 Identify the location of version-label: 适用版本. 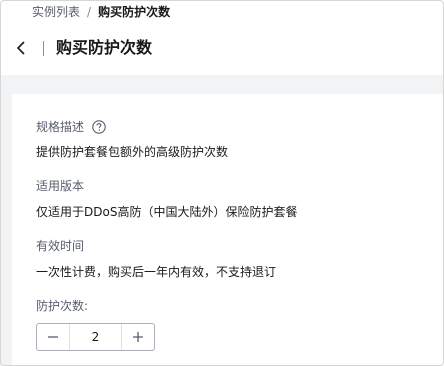
(60, 186).